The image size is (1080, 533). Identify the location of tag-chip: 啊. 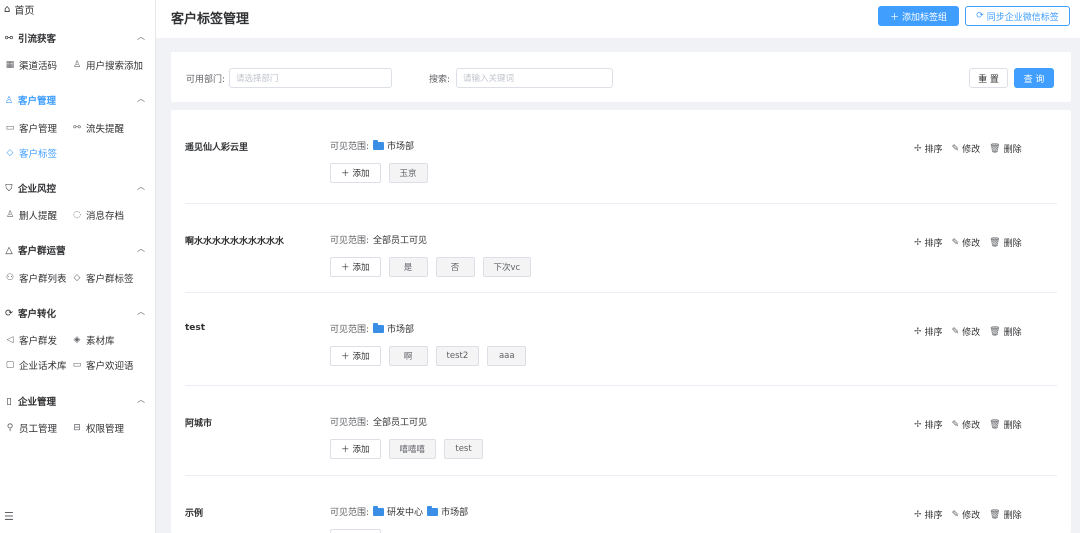
(408, 356).